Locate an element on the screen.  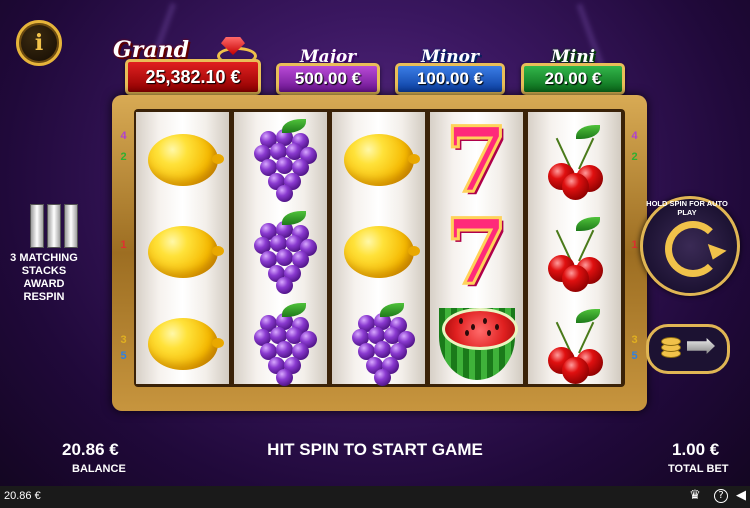
total-bet-label: TOTAL BET is located at coordinates (698, 469).